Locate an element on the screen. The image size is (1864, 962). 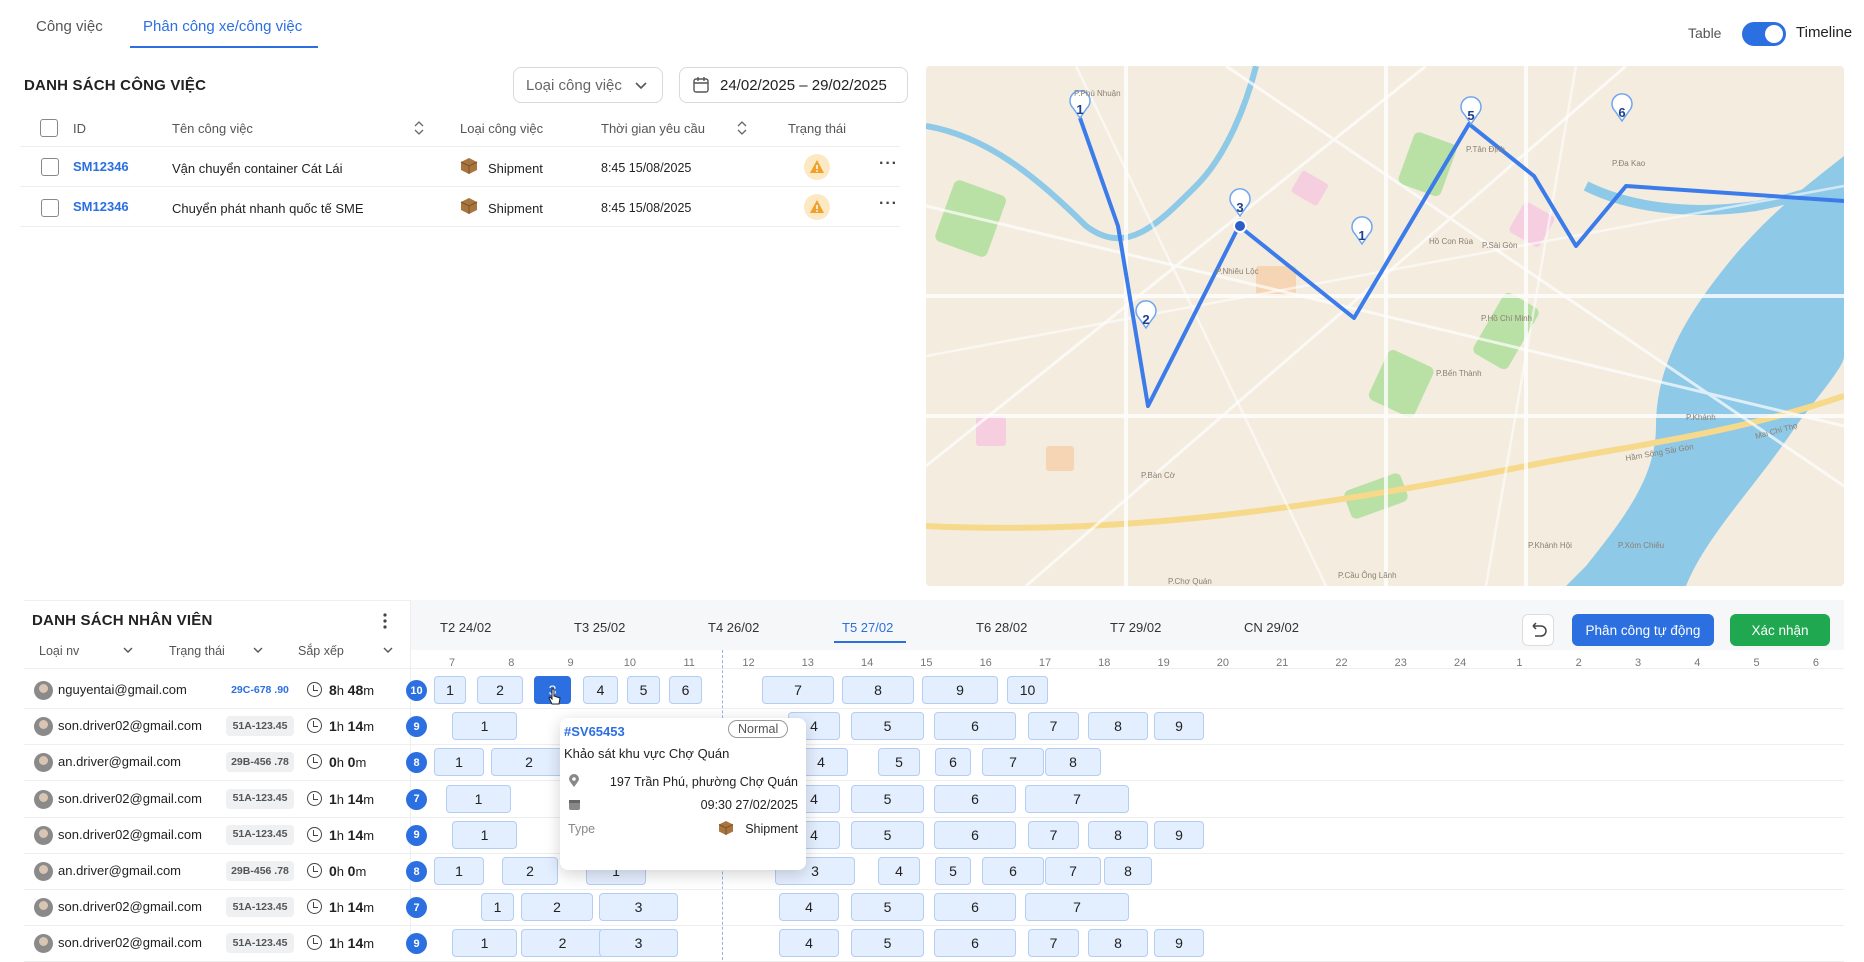
kebab-menu-icon is located at coordinates (385, 621).